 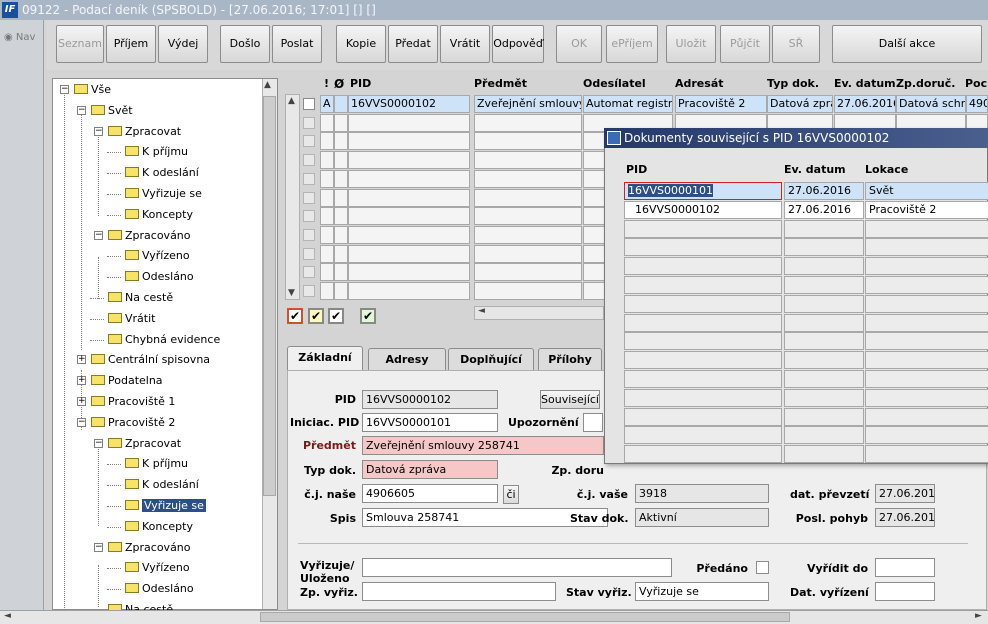 What do you see at coordinates (291, 101) in the screenshot?
I see `grid-scroll-up-icon: ▲` at bounding box center [291, 101].